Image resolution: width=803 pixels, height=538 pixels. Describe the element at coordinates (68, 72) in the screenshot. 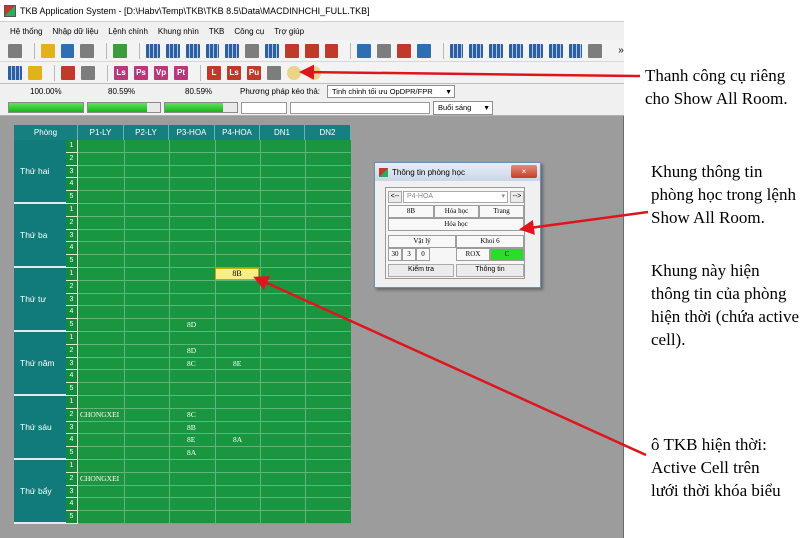

I see `room-list-icon` at that location.